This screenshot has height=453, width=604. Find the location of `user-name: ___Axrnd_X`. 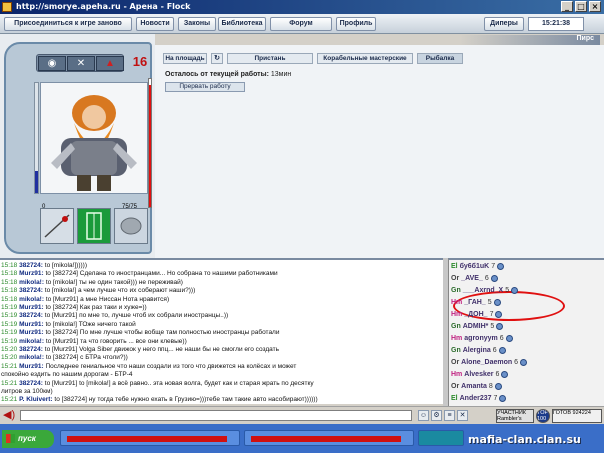

user-name: ___Axrnd_X is located at coordinates (483, 290).